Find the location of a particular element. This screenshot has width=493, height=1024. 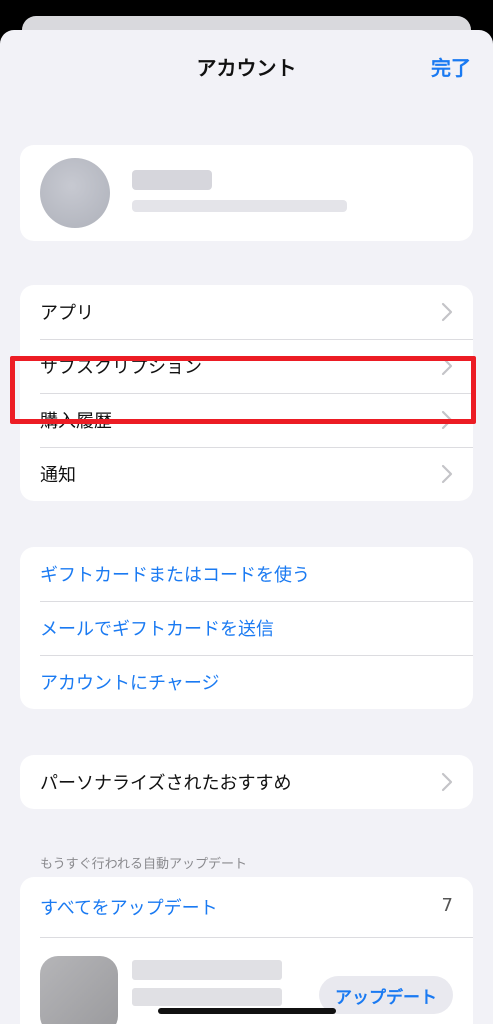

update-all-button: すべてをアップデート is located at coordinates (129, 907).